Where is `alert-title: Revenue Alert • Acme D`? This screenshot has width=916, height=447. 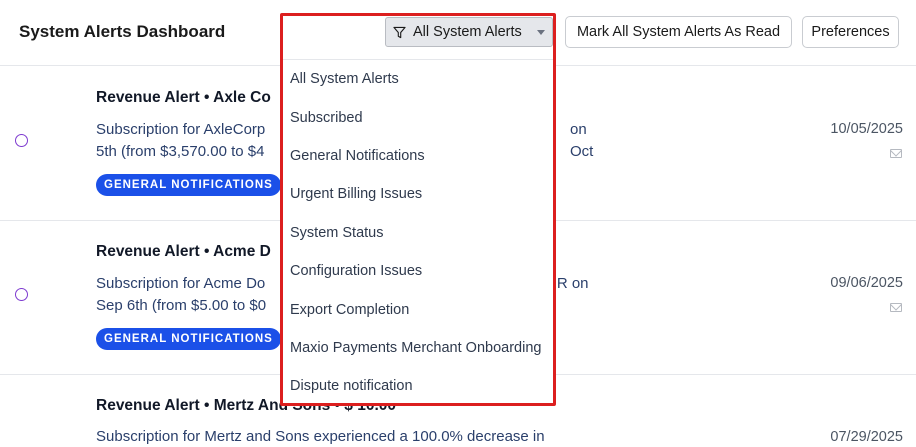 alert-title: Revenue Alert • Acme D is located at coordinates (183, 251).